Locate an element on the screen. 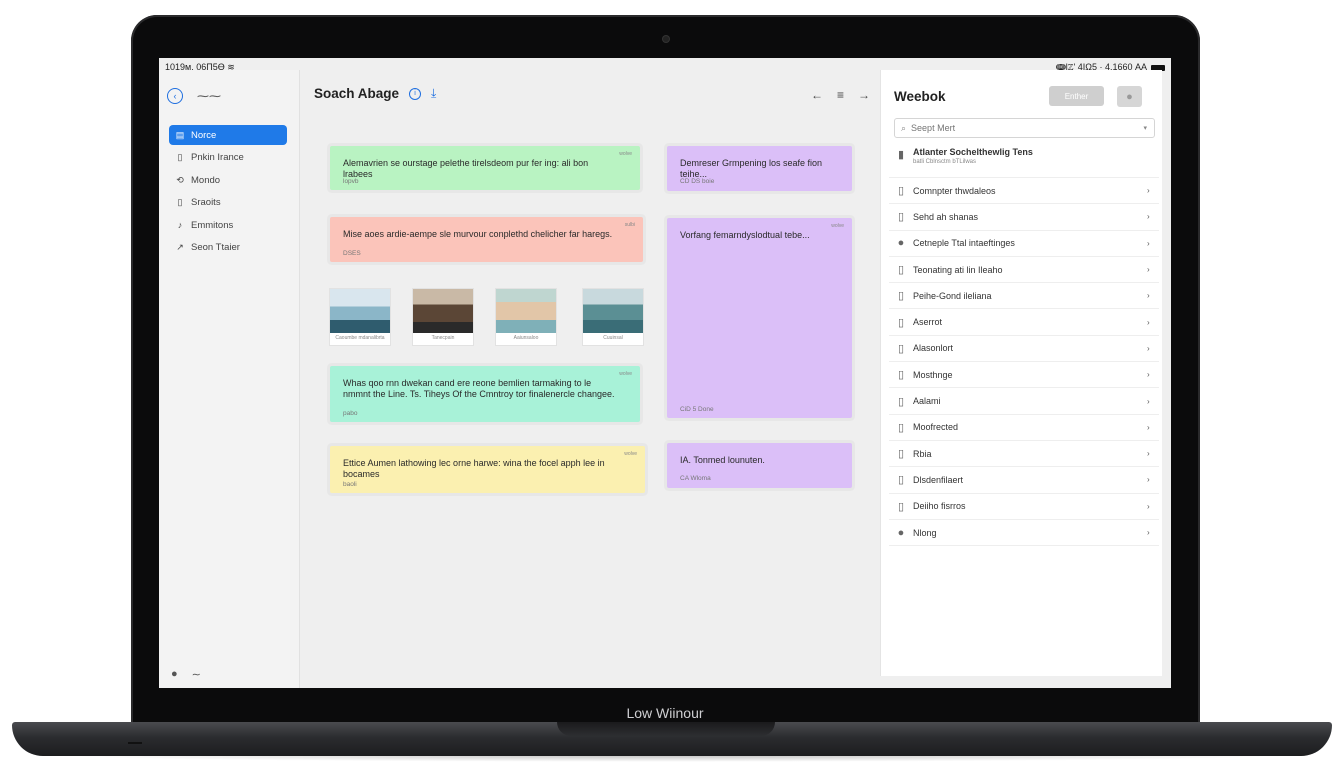 Image resolution: width=1344 pixels, height=768 pixels. list-item: ● Nlong › is located at coordinates (1024, 533).